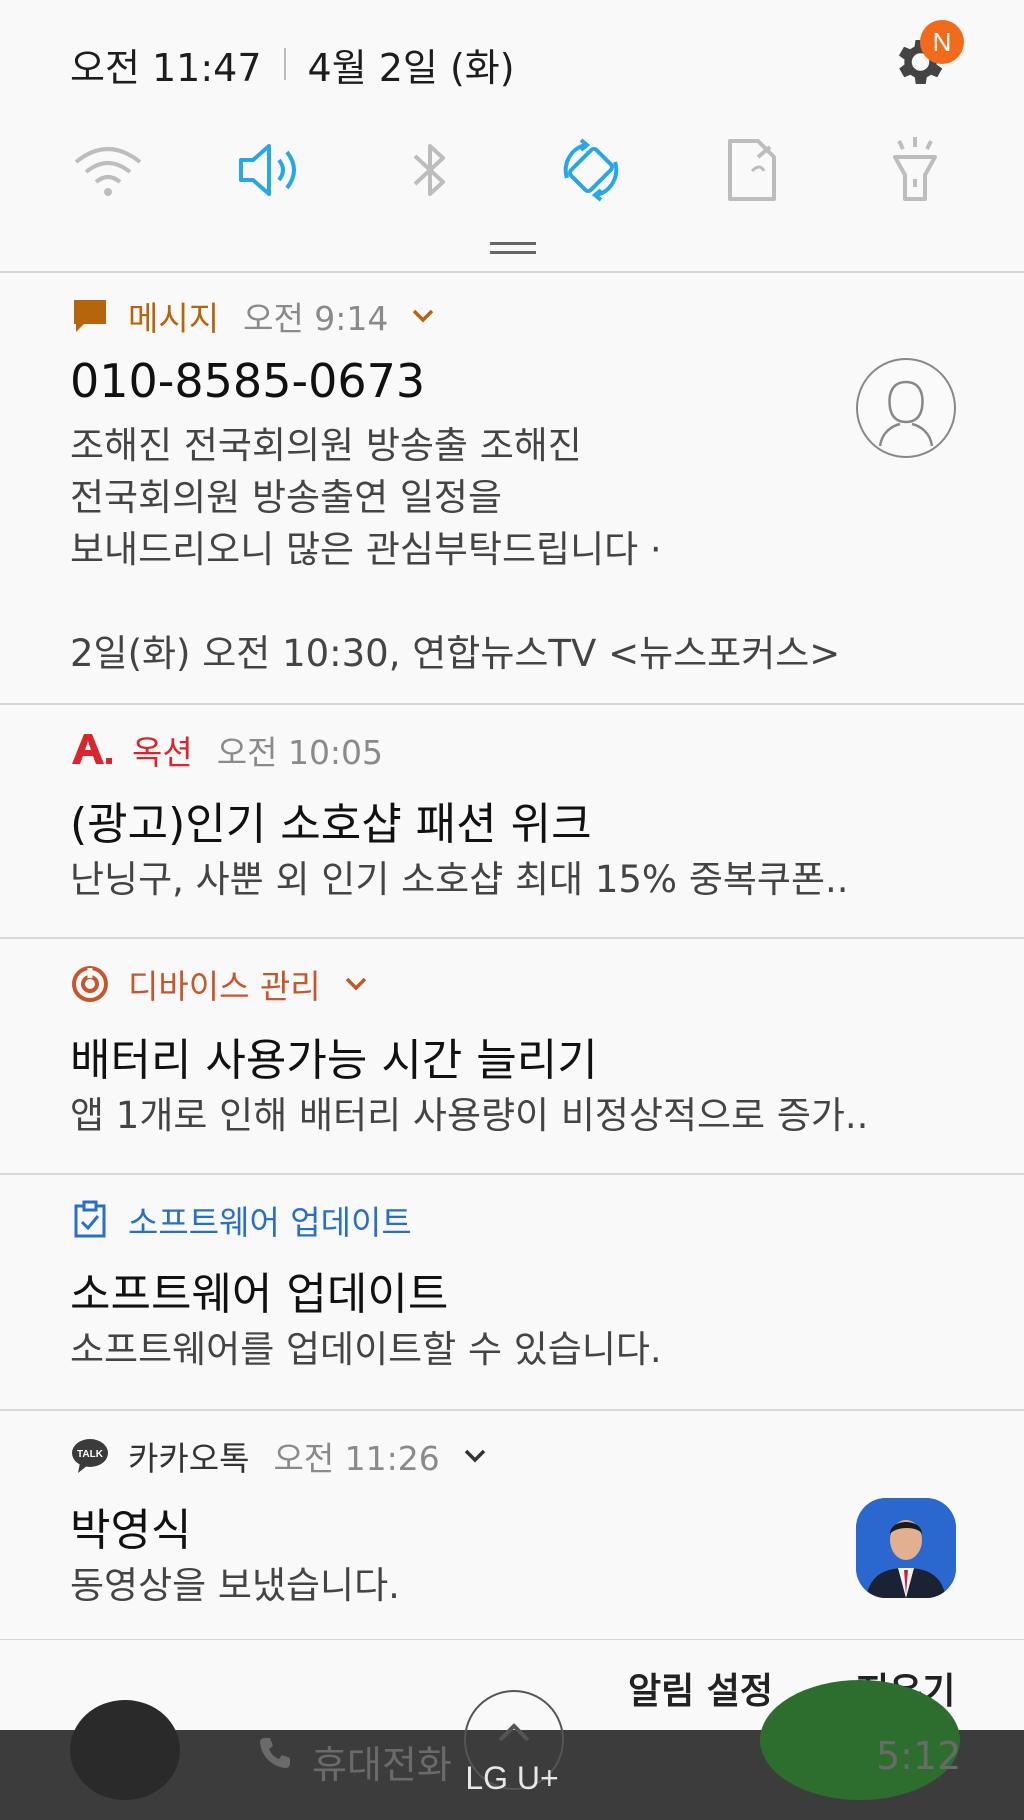  I want to click on quick-settings-row, so click(512, 170).